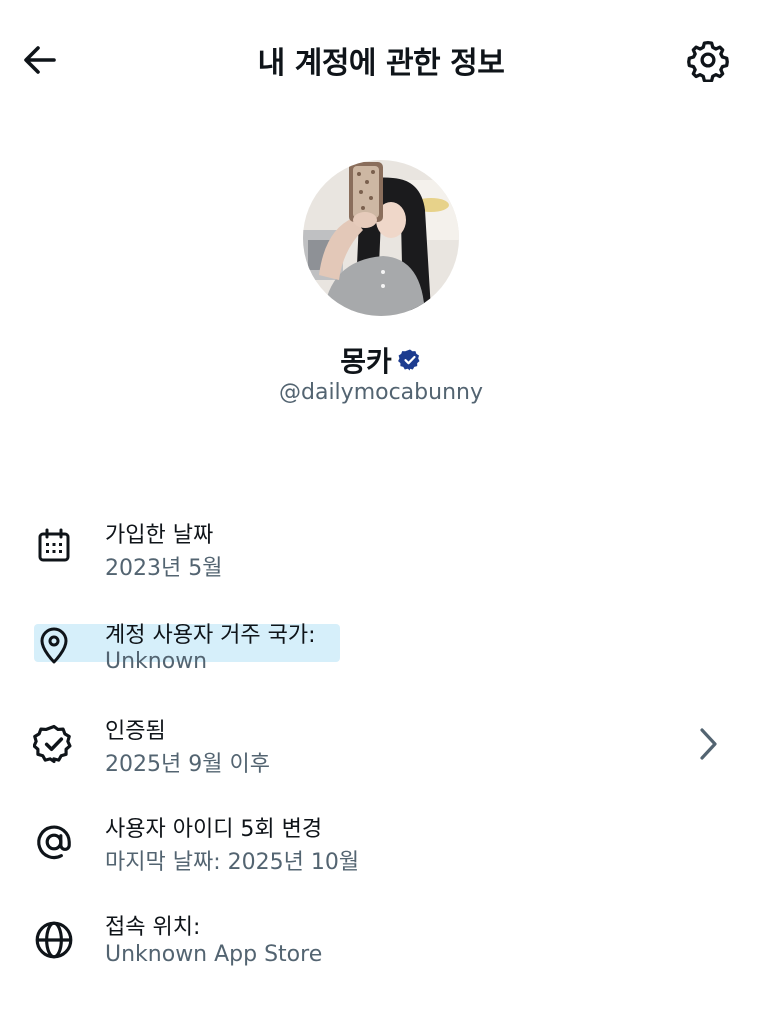 The height and width of the screenshot is (1024, 762). I want to click on info-row-username-changes: 사용자 아이디 5회 변경 마지막 날짜: 2025년 10월, so click(381, 848).